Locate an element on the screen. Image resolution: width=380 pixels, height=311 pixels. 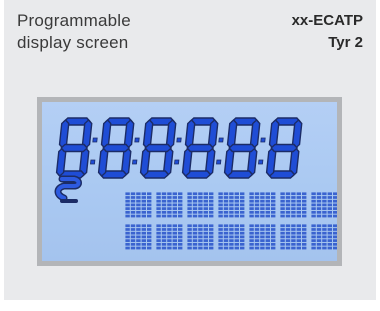
dot-matrix-area is located at coordinates (231, 221).